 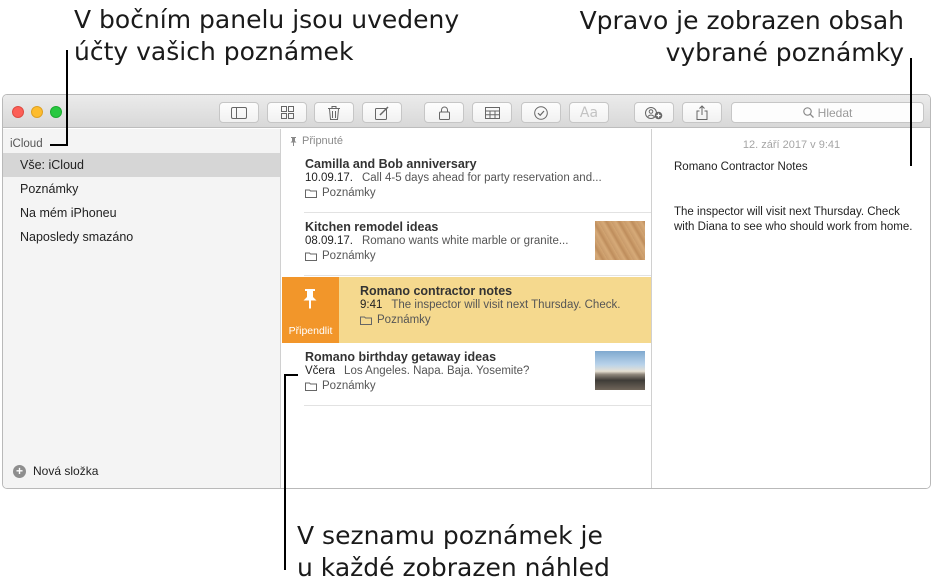 What do you see at coordinates (214, 51) in the screenshot?
I see `callout-line: účty vašich poznámek` at bounding box center [214, 51].